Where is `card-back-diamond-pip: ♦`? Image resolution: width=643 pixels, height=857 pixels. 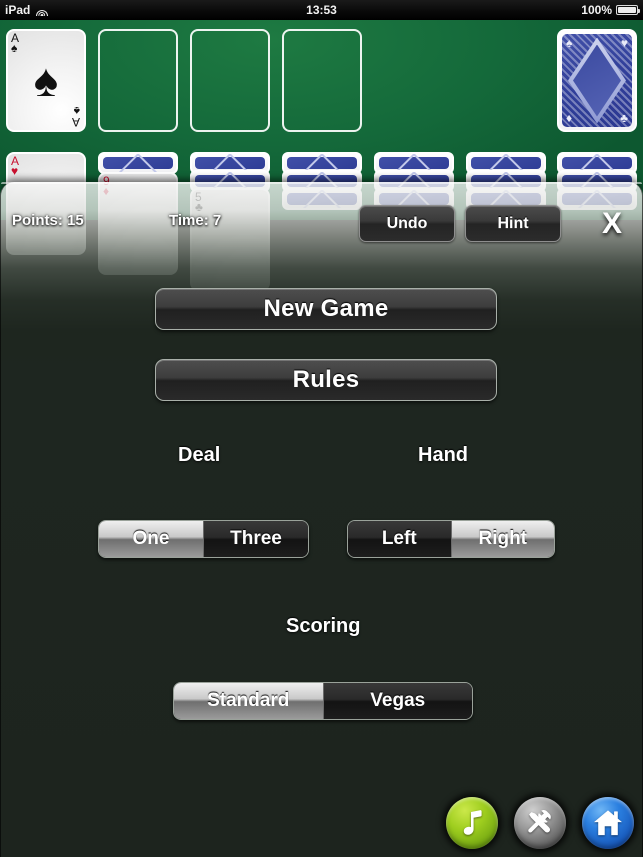 card-back-diamond-pip: ♦ is located at coordinates (569, 118).